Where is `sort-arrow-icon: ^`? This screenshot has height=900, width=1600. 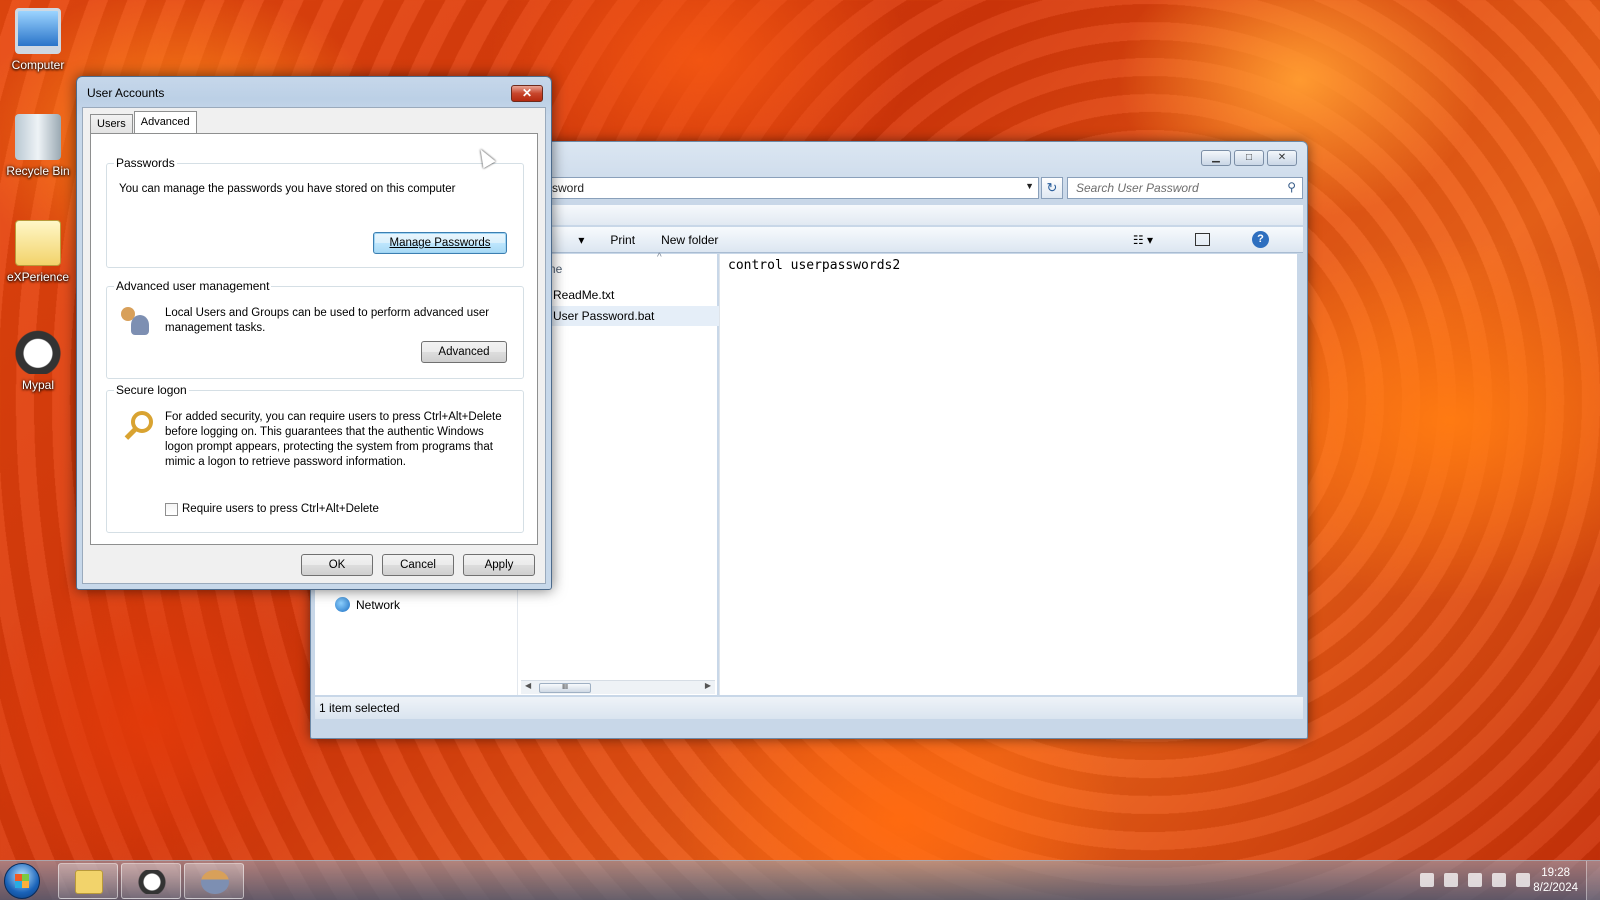
sort-arrow-icon: ^ is located at coordinates (659, 257).